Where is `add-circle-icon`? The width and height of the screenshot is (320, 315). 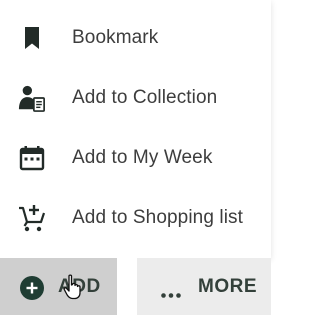
add-circle-icon is located at coordinates (32, 288).